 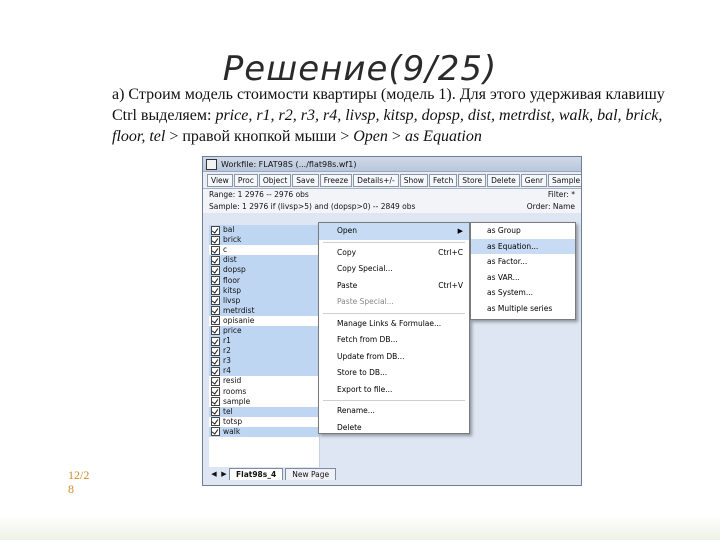 What do you see at coordinates (370, 136) in the screenshot?
I see `instruction-open: Open` at bounding box center [370, 136].